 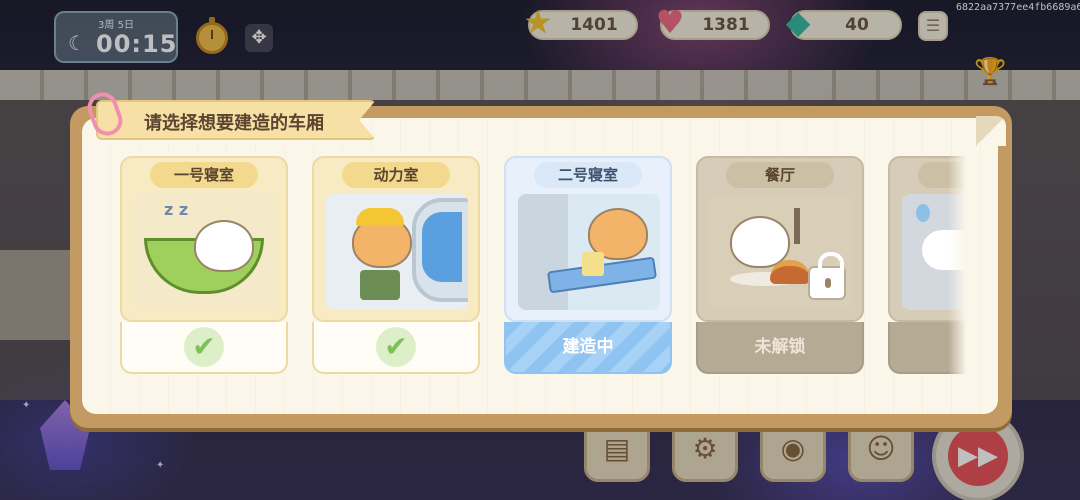 I want to click on sleeping-cat, so click(x=224, y=246).